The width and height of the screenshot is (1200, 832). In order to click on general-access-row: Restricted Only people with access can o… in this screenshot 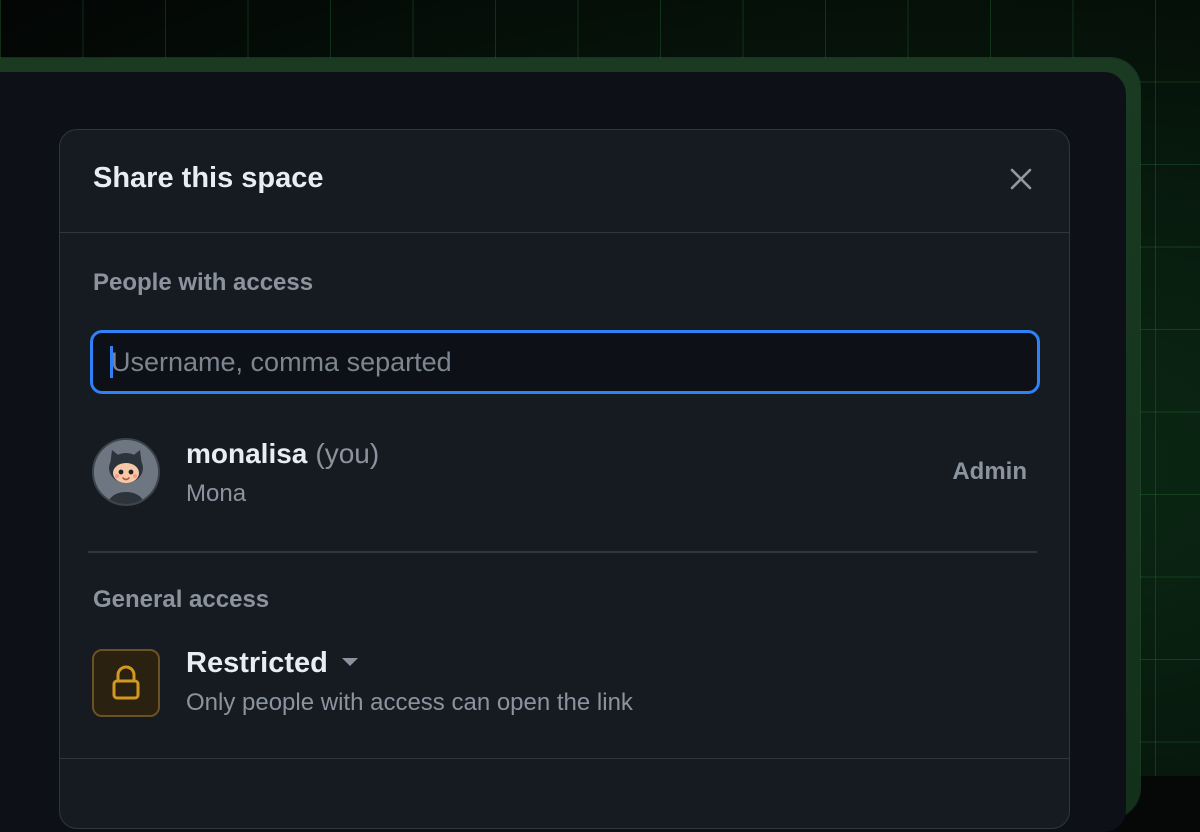, I will do `click(559, 683)`.